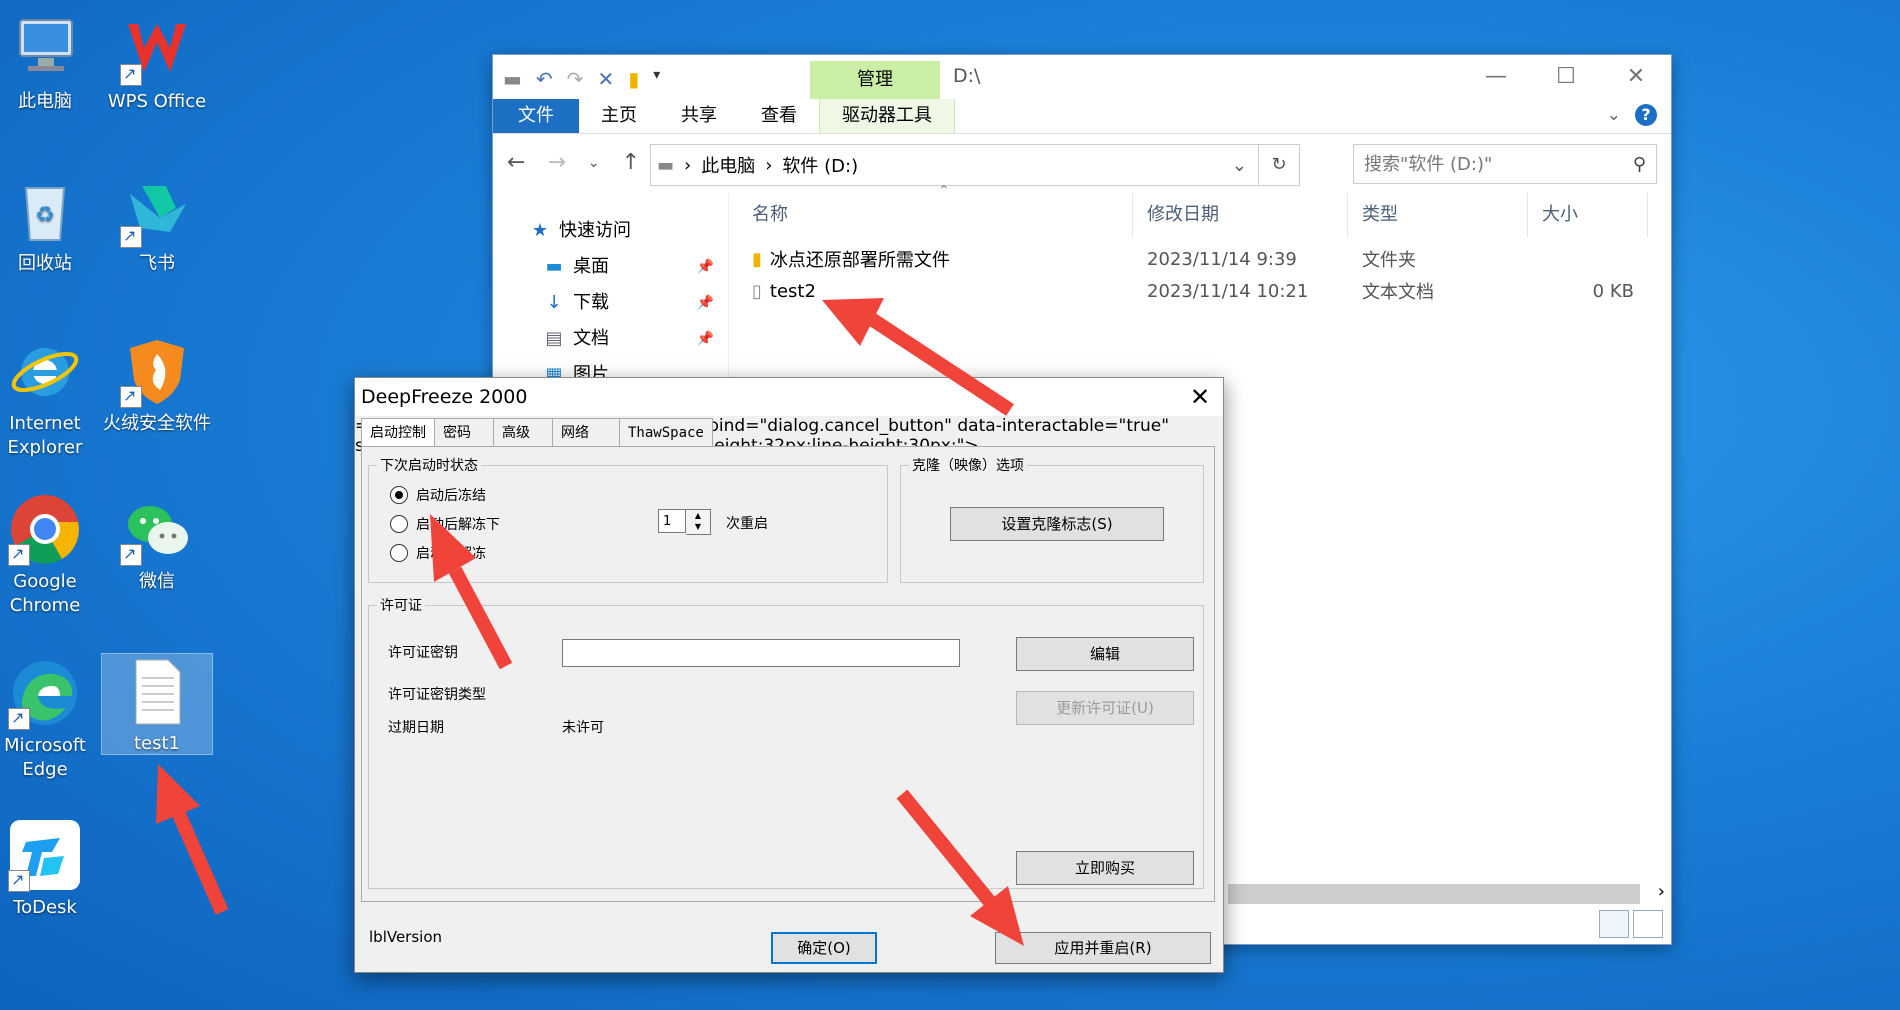  I want to click on desktop-icon-ie: Internet Explorer, so click(50, 397).